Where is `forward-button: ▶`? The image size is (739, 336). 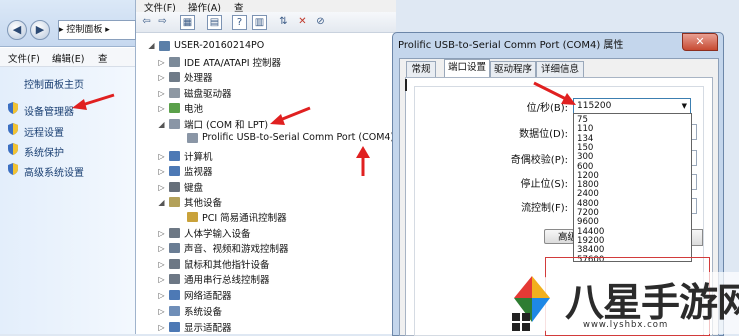 forward-button: ▶ is located at coordinates (40, 30).